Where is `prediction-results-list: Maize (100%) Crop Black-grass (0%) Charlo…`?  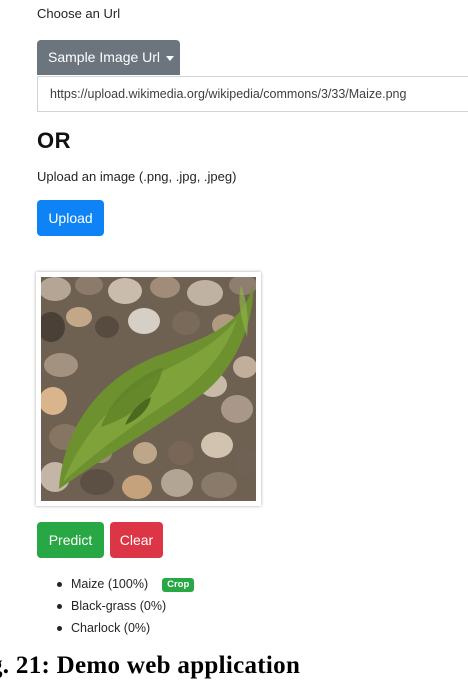 prediction-results-list: Maize (100%) Crop Black-grass (0%) Charlo… is located at coordinates (125, 606).